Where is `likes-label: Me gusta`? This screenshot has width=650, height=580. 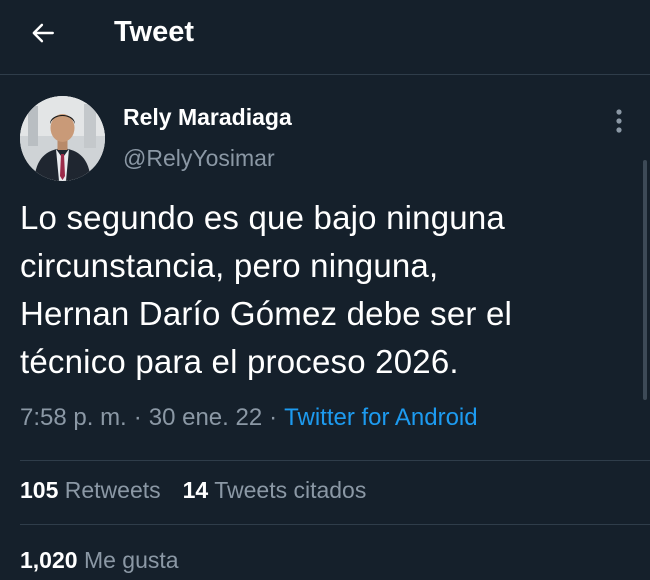
likes-label: Me gusta is located at coordinates (131, 560).